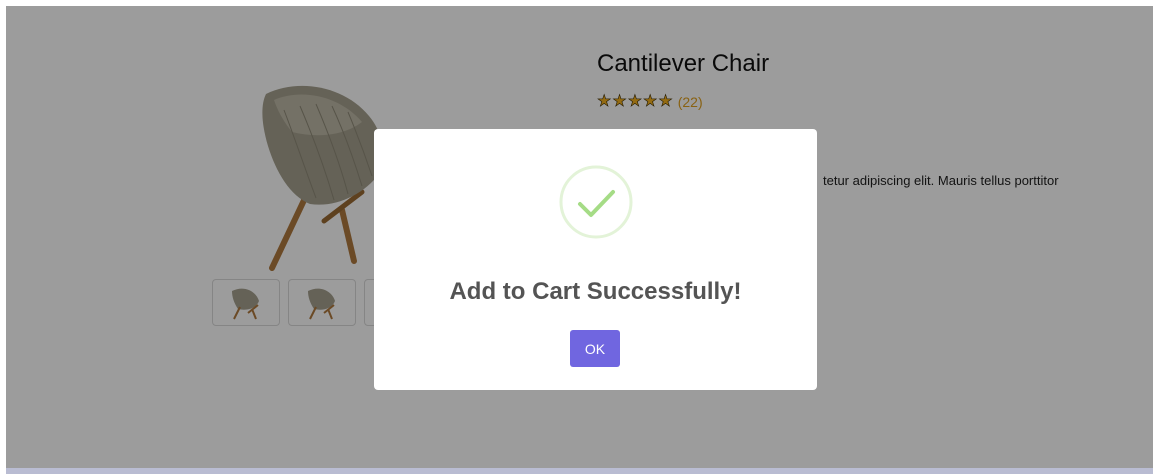  I want to click on success-check-icon, so click(596, 202).